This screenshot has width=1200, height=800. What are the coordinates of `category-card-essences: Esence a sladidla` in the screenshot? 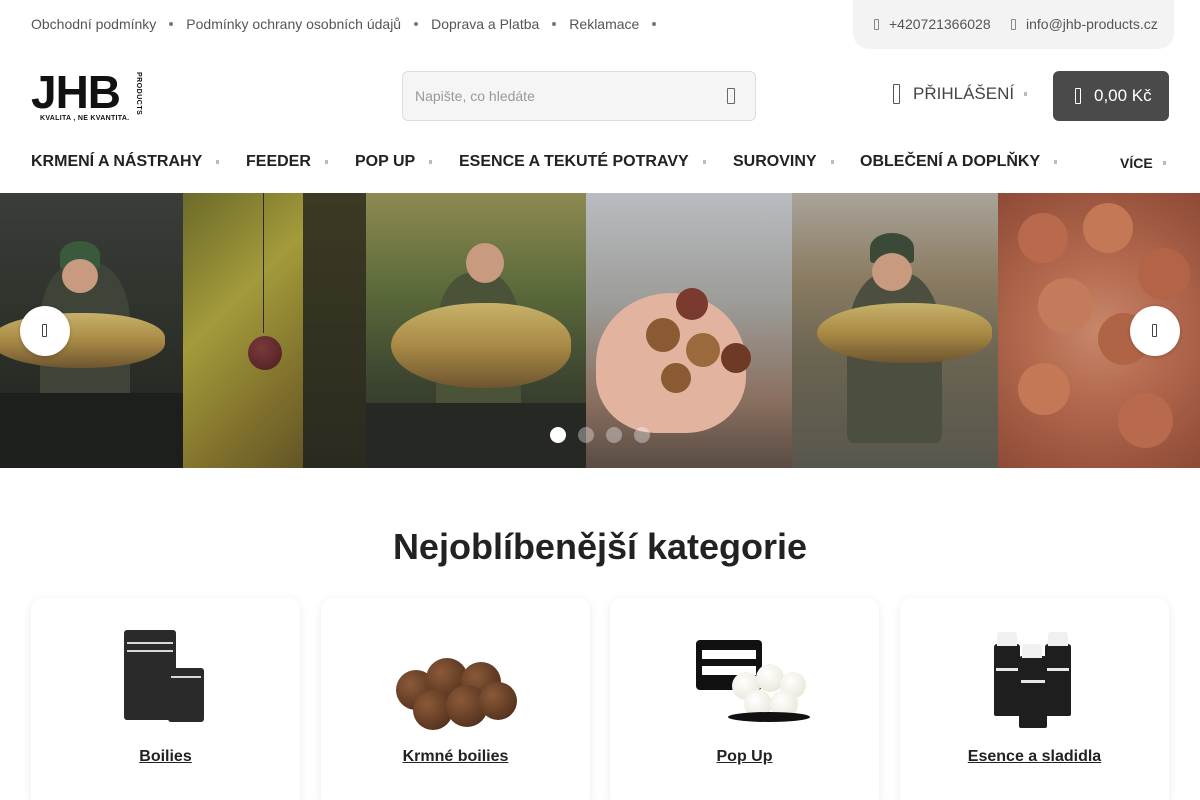 It's located at (1034, 699).